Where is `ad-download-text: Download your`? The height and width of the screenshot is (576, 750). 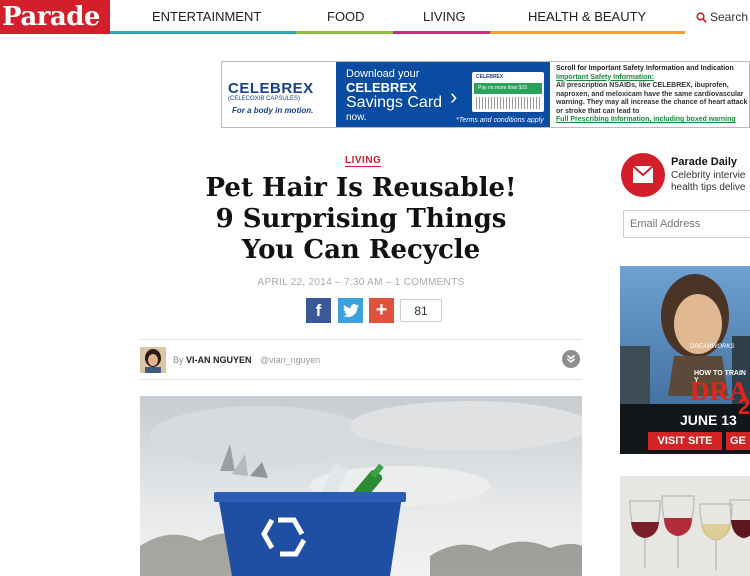 ad-download-text: Download your is located at coordinates (383, 74).